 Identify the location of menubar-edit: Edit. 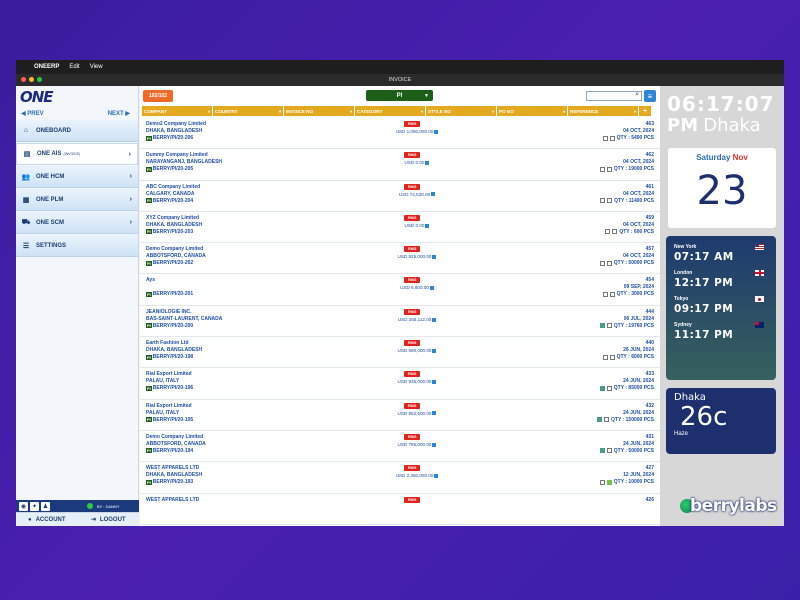
(74, 67).